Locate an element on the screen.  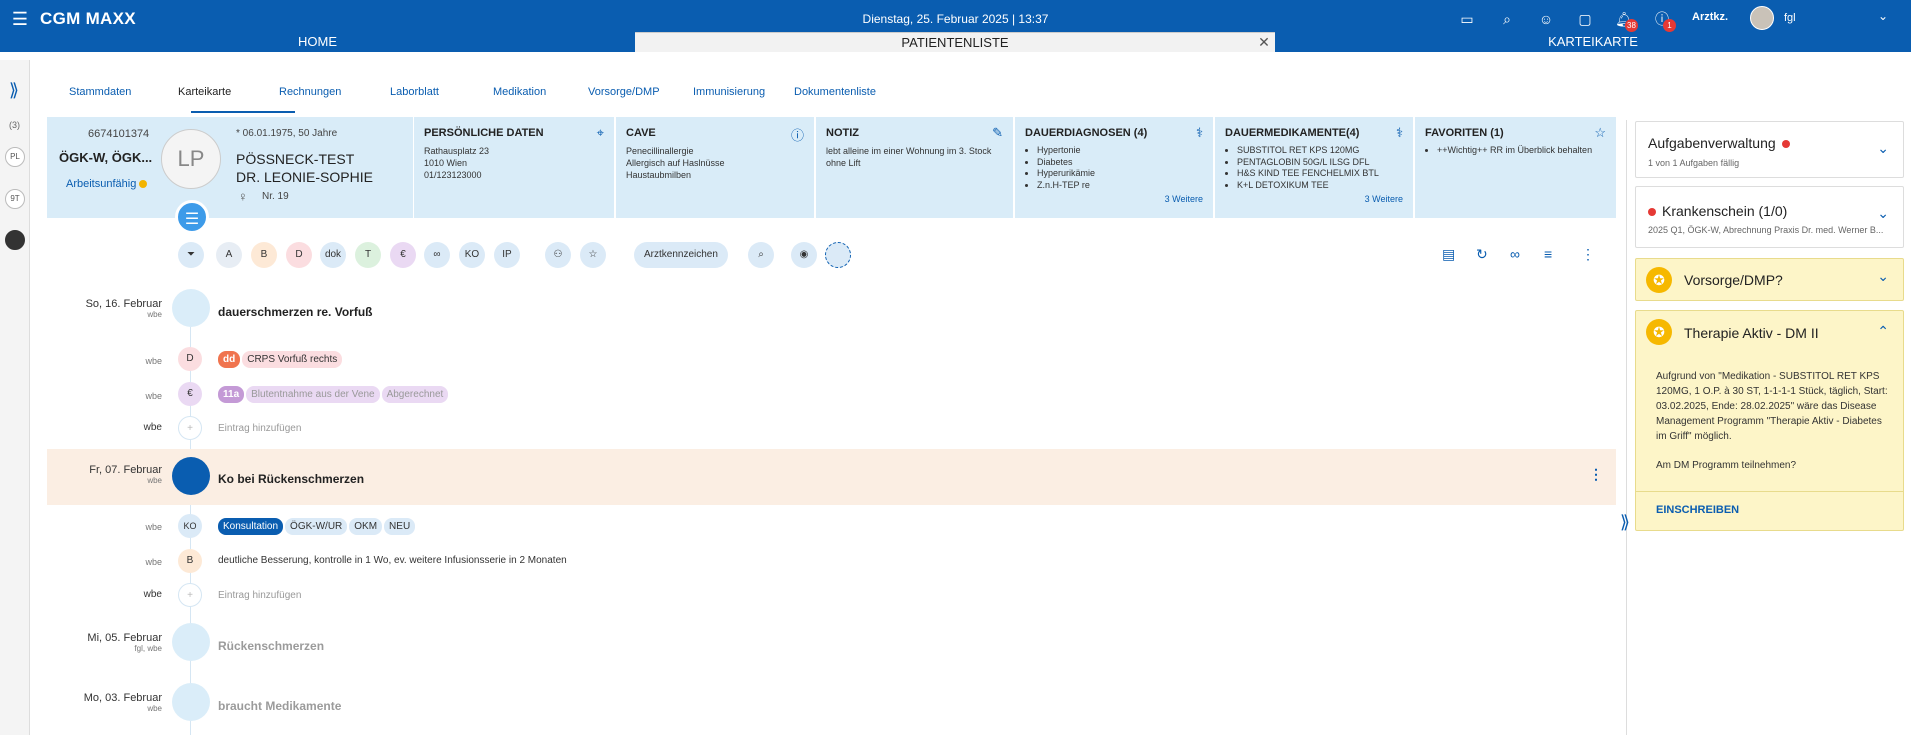
filter-icon: ⏷ is located at coordinates (191, 255).